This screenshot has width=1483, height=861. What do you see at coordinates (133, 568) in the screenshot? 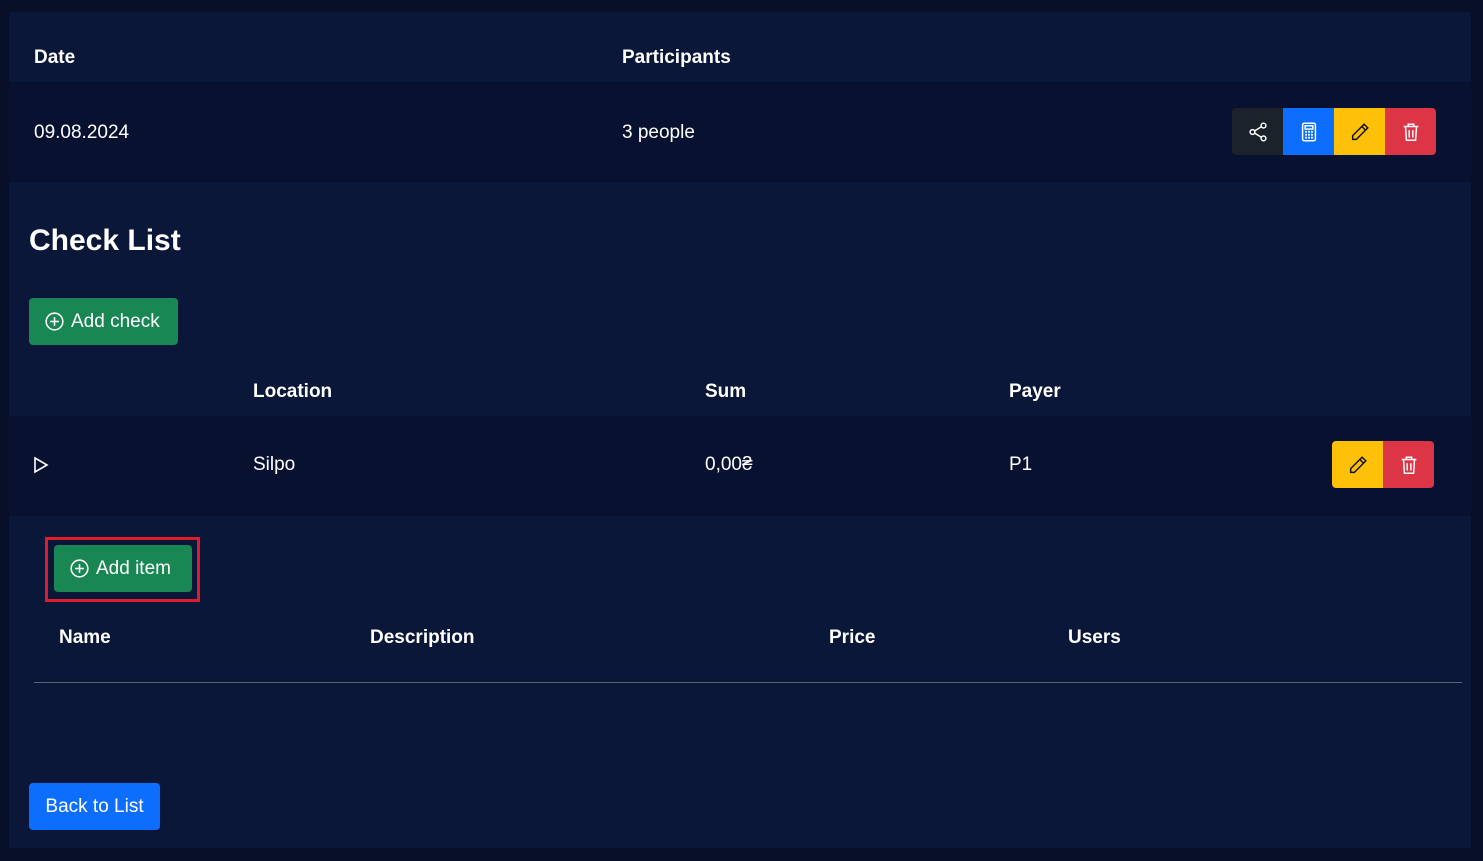
I see `add-item-label: Add item` at bounding box center [133, 568].